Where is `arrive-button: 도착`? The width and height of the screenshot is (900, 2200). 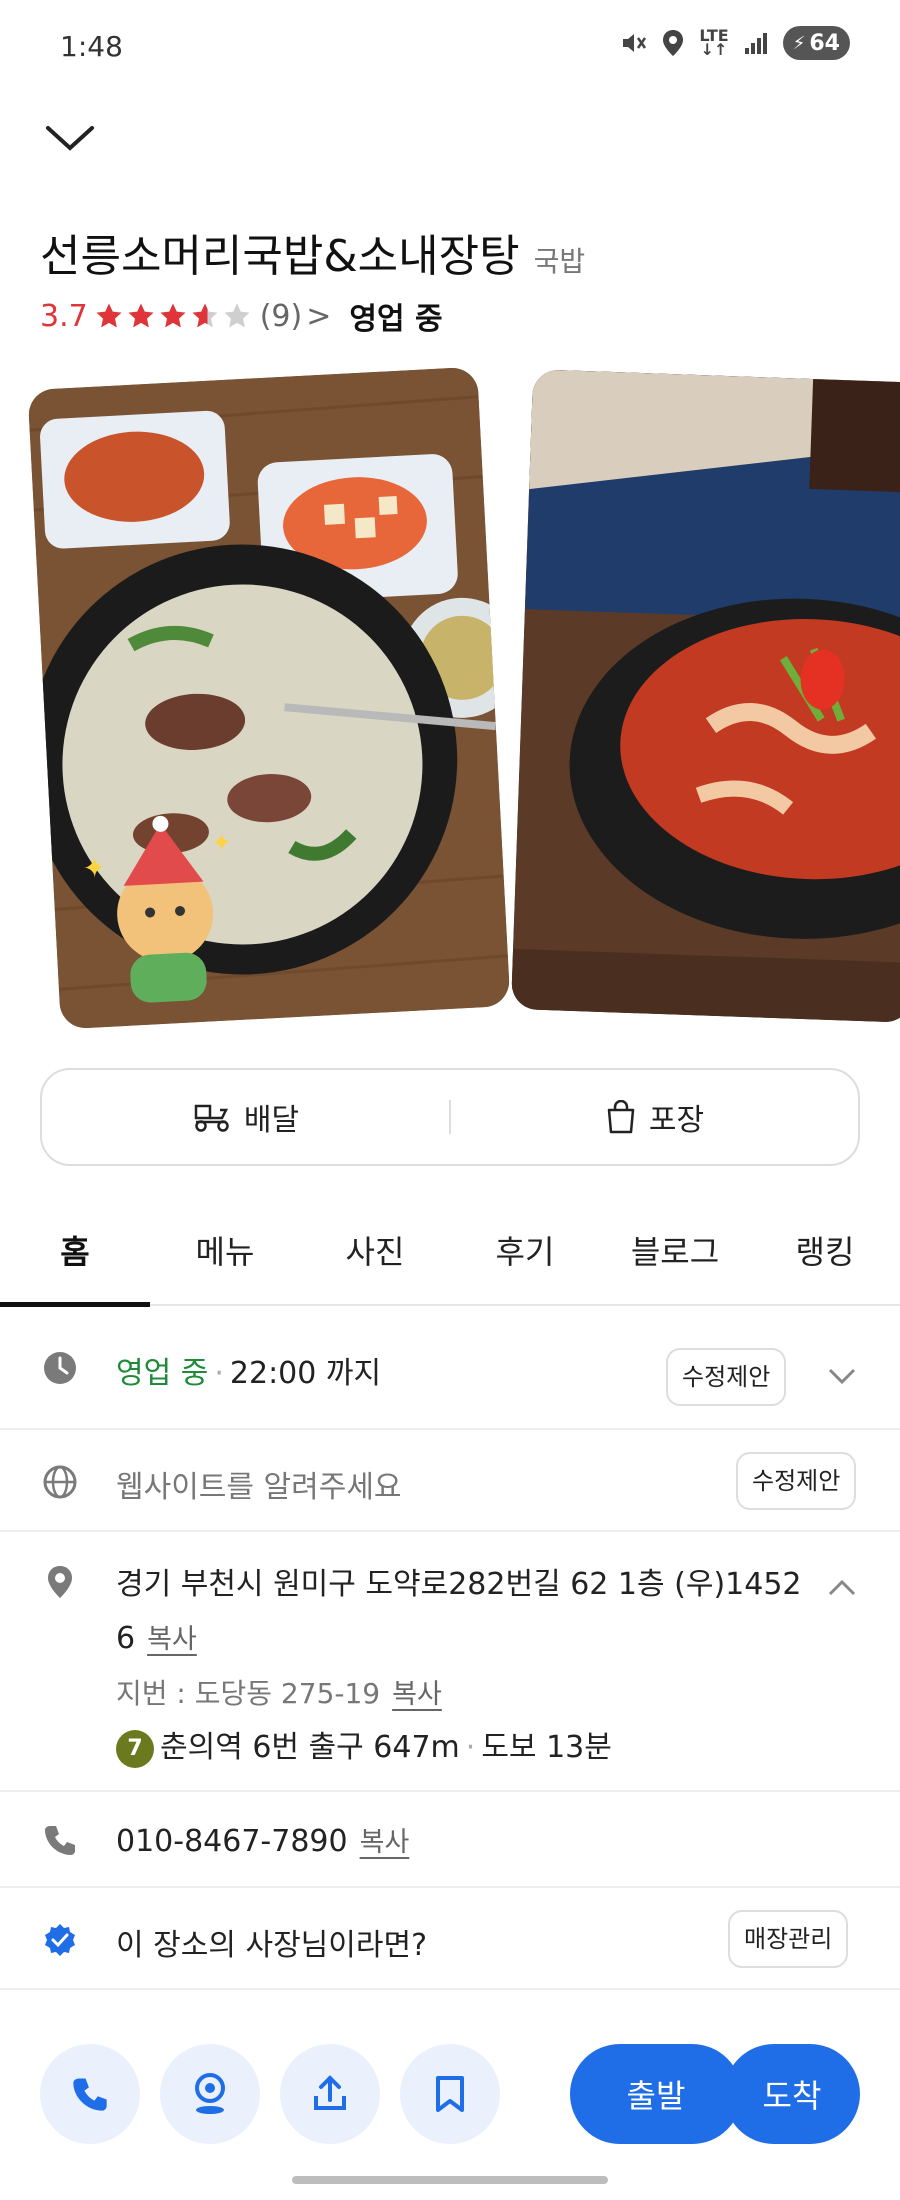 arrive-button: 도착 is located at coordinates (792, 2094).